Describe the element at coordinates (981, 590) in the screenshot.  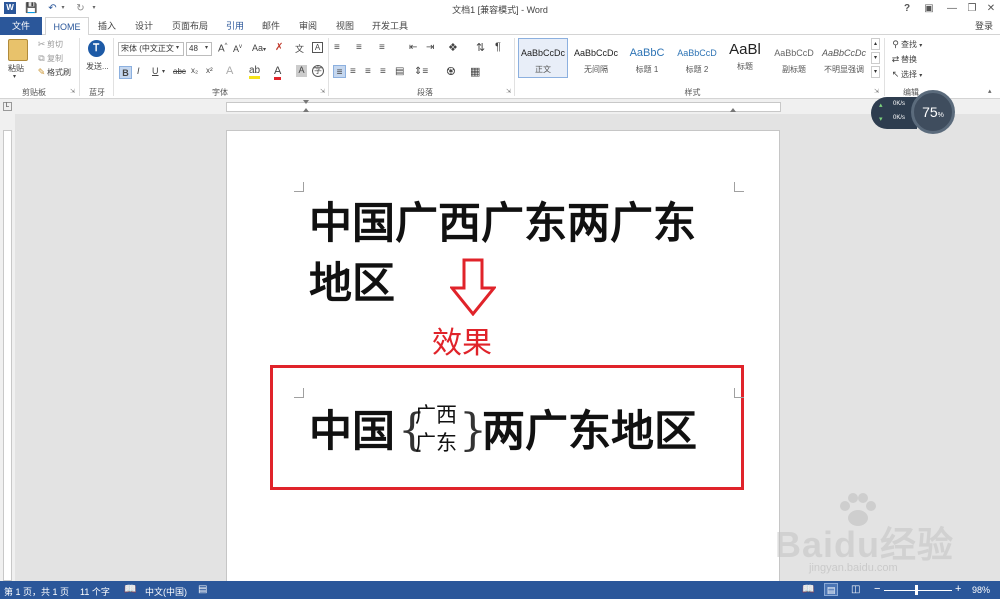
I see `zoom-level: 98%` at that location.